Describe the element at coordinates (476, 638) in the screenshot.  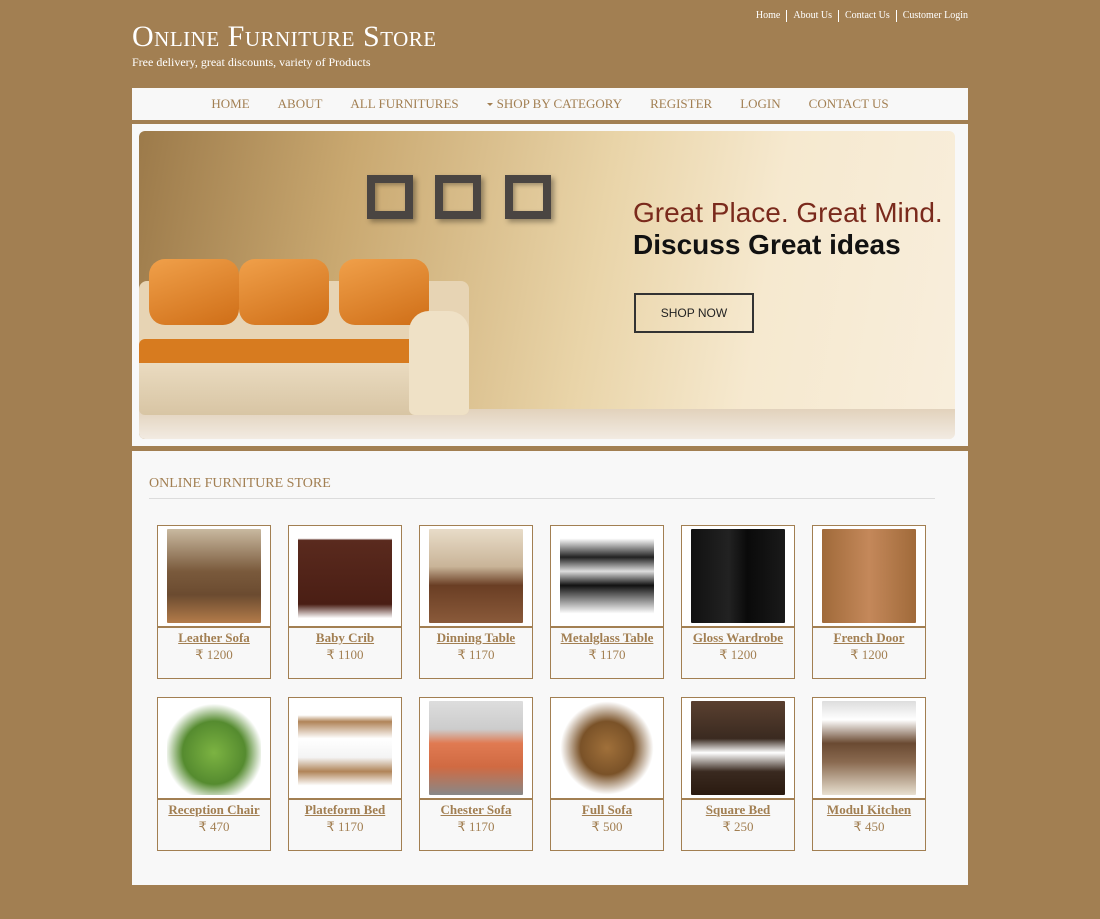
I see `product-name-link: Dinning Table` at that location.